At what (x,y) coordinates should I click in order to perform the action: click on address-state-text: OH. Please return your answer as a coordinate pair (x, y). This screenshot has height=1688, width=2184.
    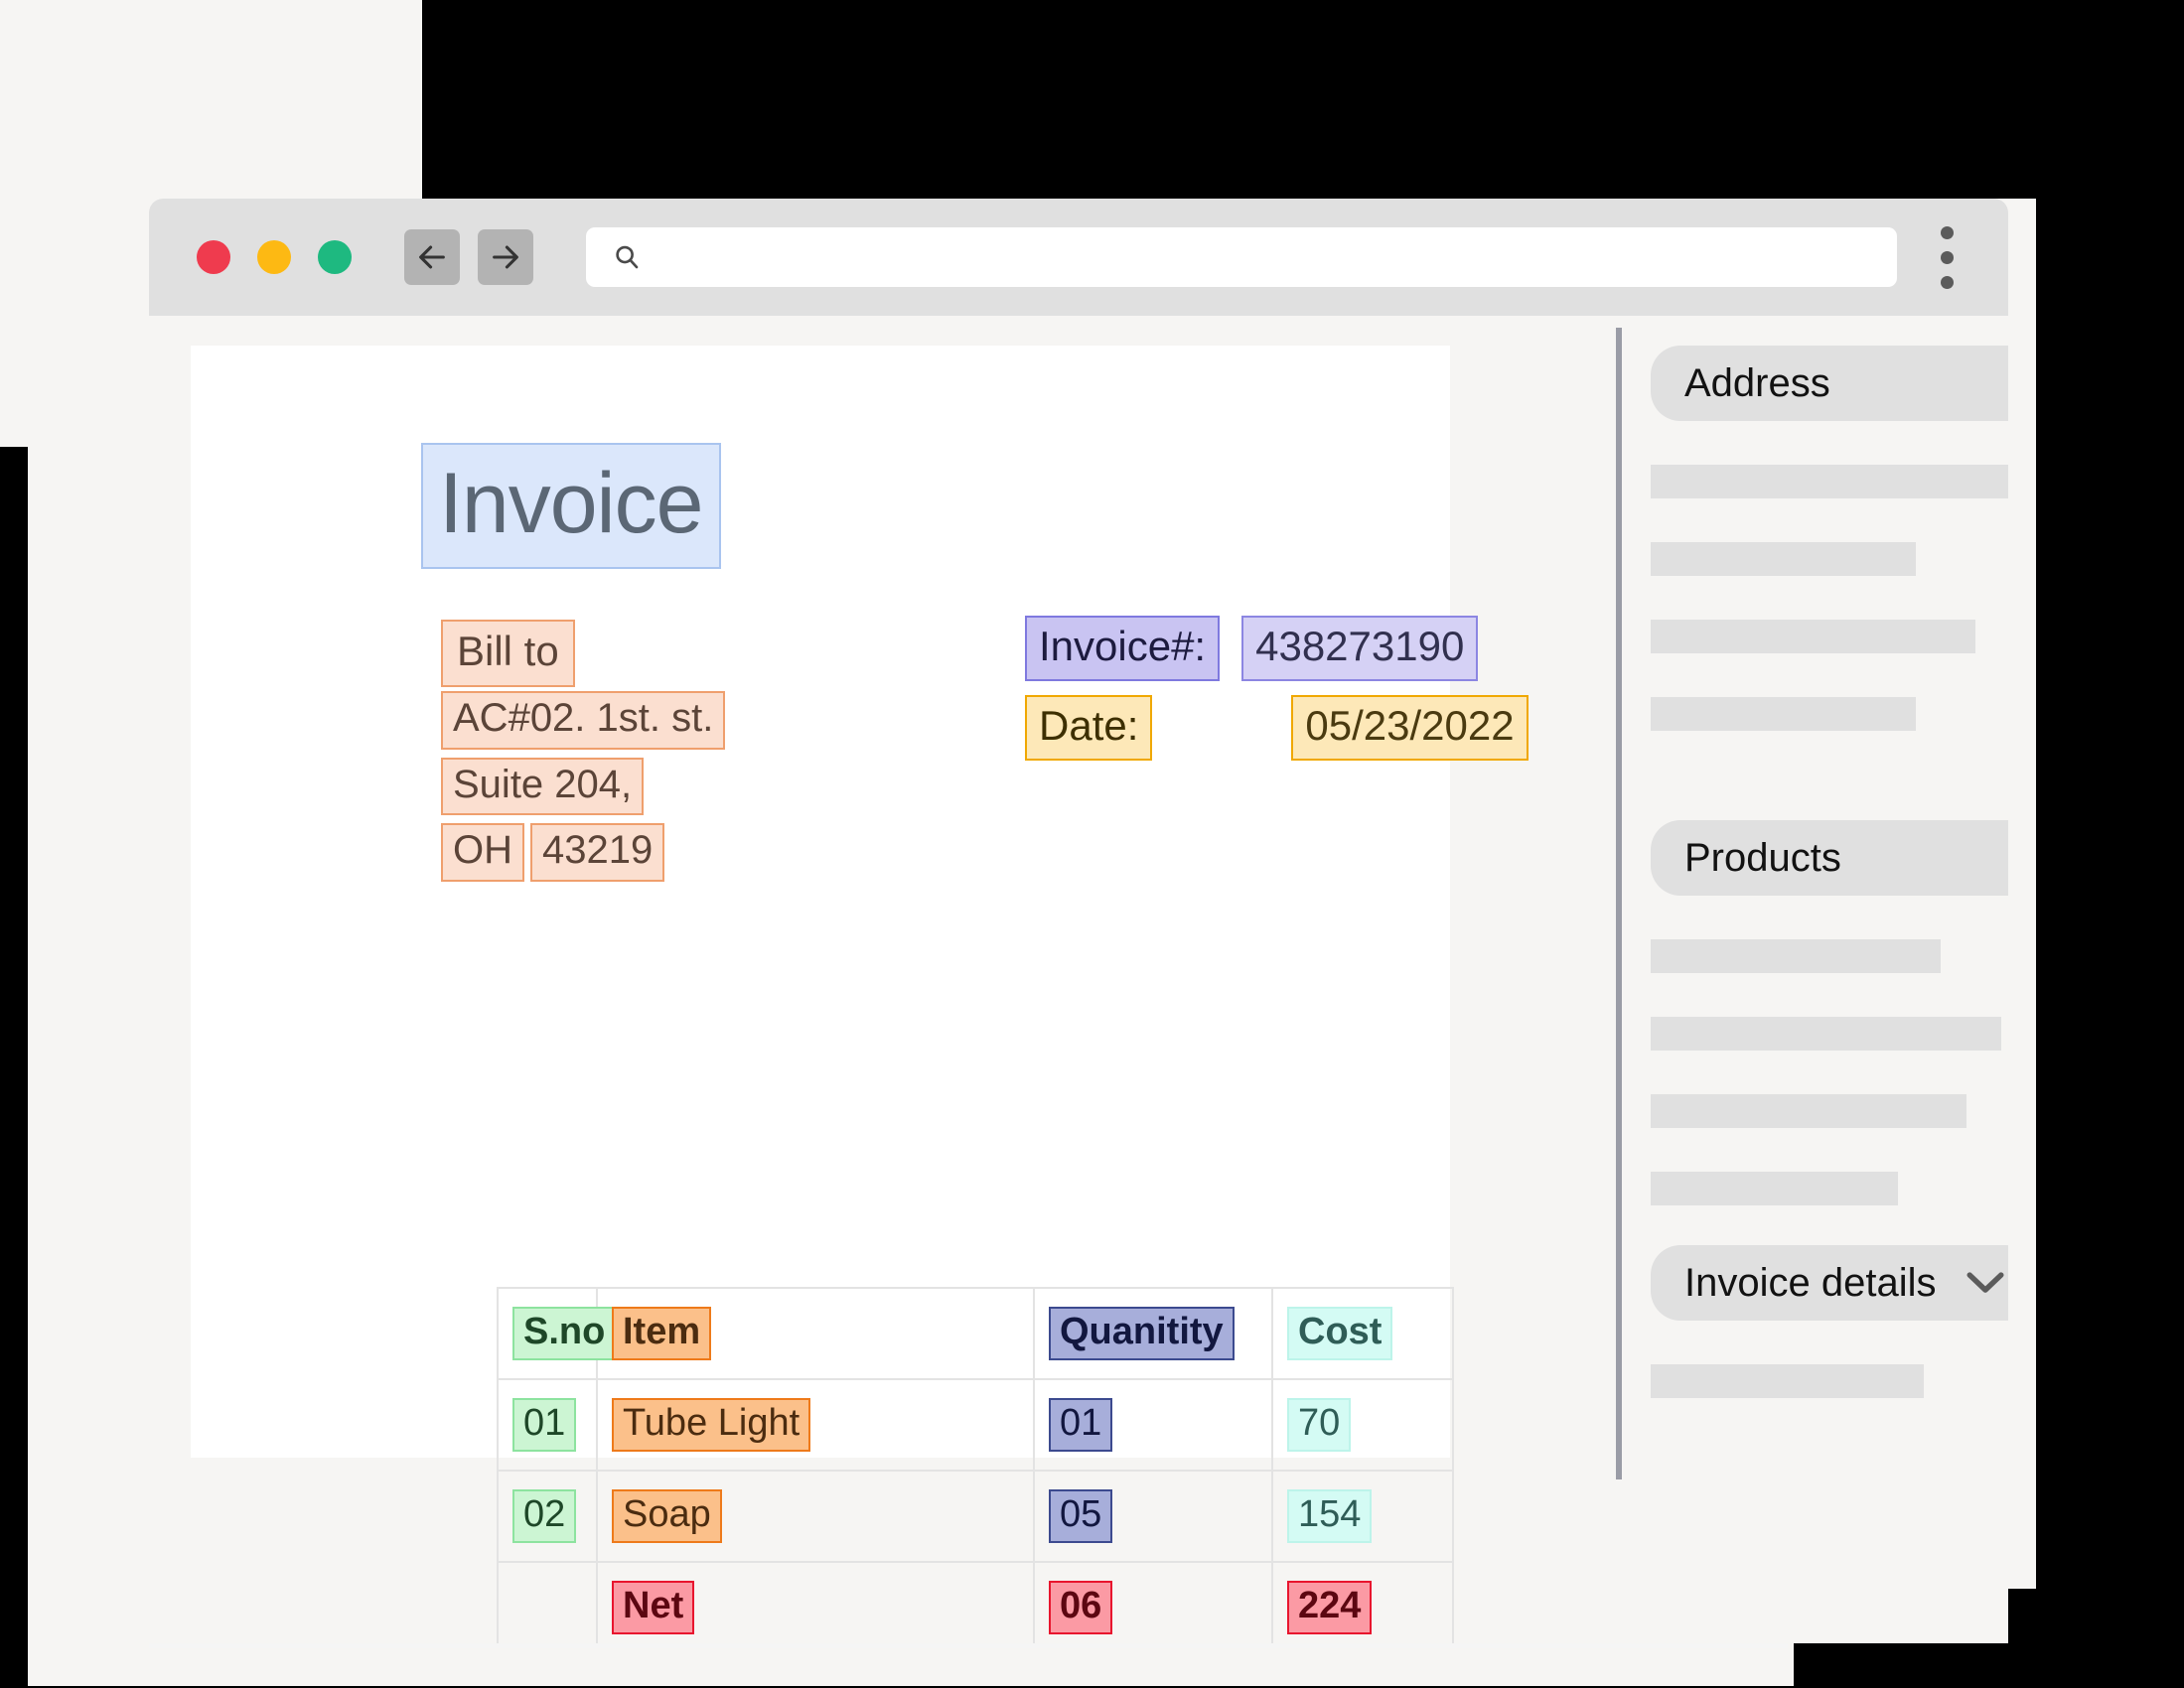
    Looking at the image, I should click on (482, 852).